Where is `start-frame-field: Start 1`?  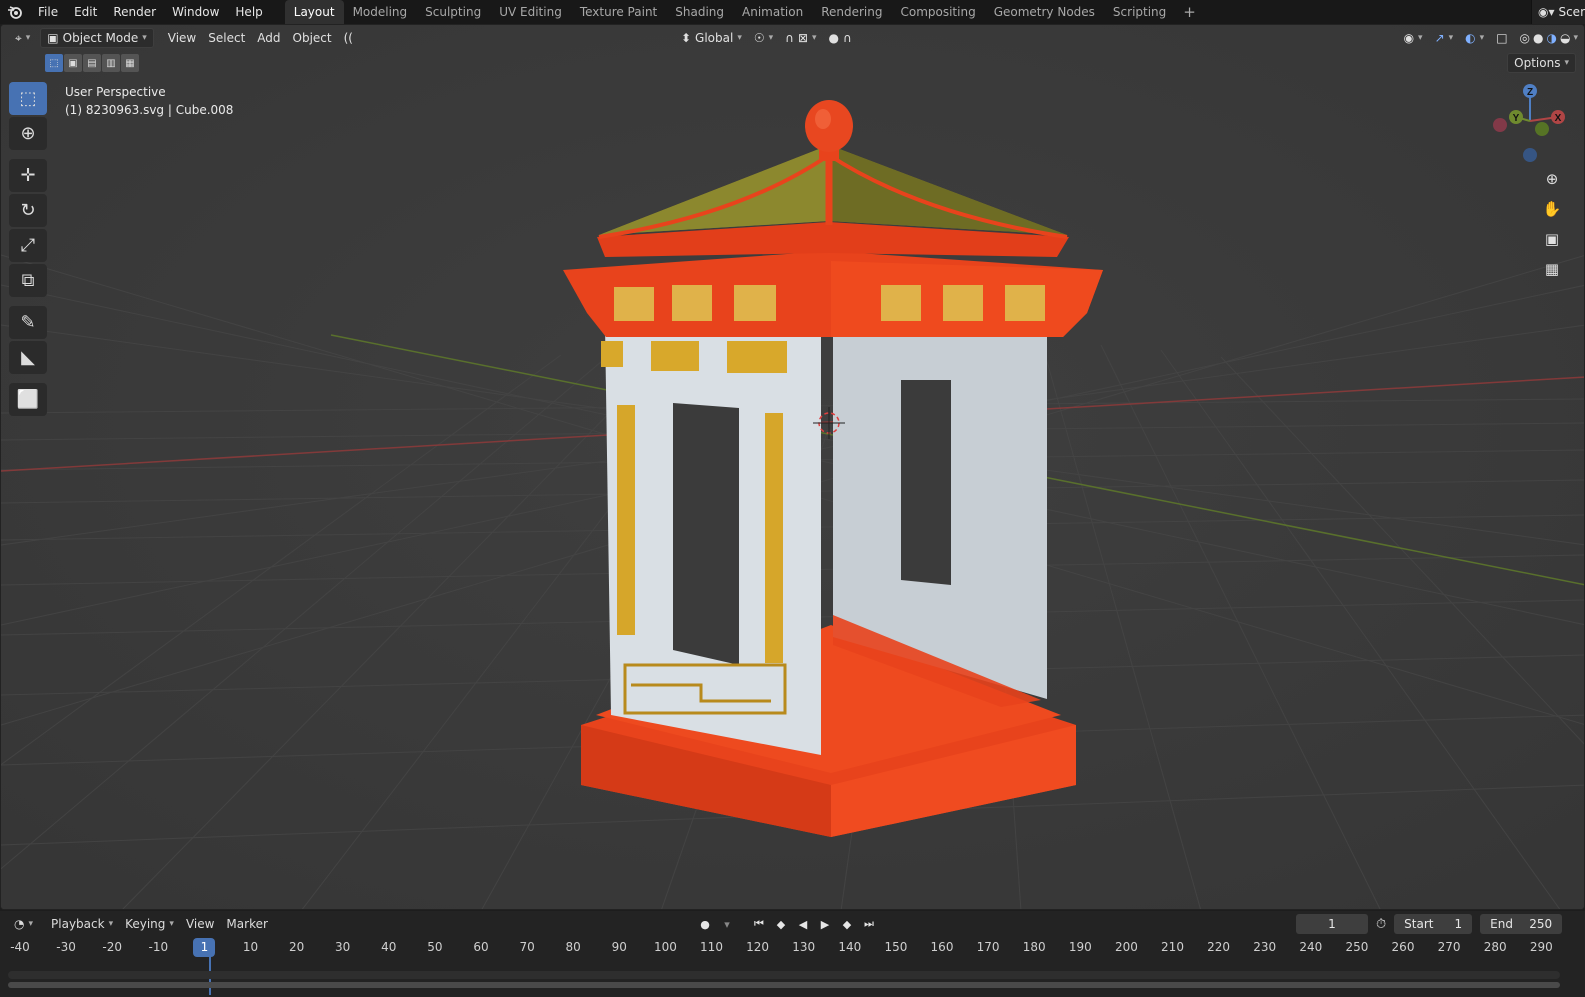 start-frame-field: Start 1 is located at coordinates (1433, 924).